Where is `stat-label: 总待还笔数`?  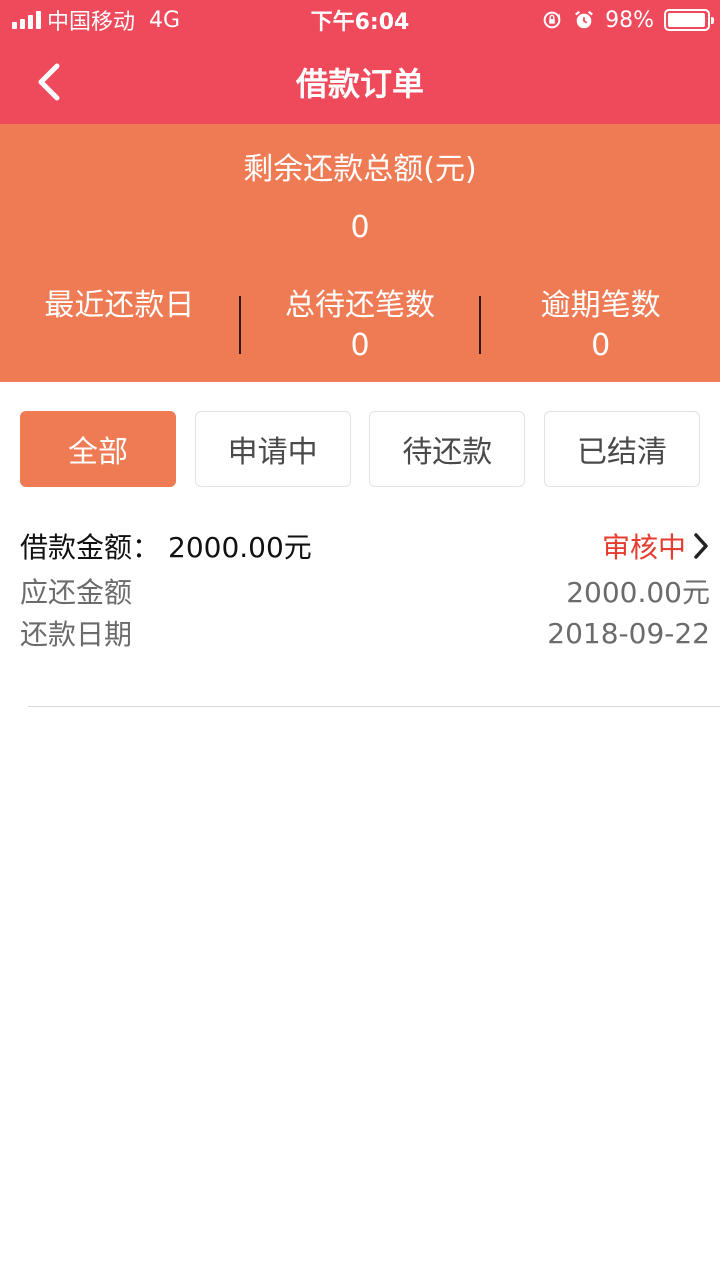
stat-label: 总待还笔数 is located at coordinates (360, 305).